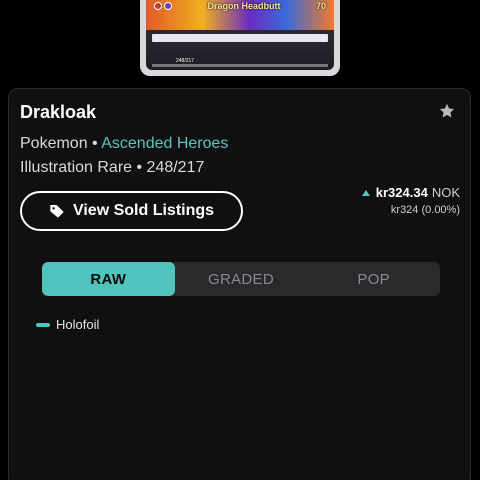 This screenshot has width=480, height=480. What do you see at coordinates (57, 211) in the screenshot?
I see `tag-icon` at bounding box center [57, 211].